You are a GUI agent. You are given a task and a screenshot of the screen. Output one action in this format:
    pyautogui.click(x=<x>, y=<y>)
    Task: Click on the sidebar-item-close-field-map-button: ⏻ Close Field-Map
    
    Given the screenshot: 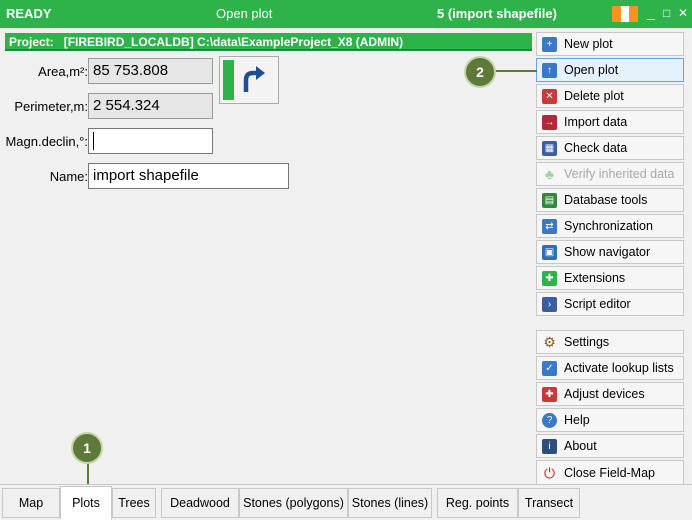 What is the action you would take?
    pyautogui.click(x=610, y=473)
    